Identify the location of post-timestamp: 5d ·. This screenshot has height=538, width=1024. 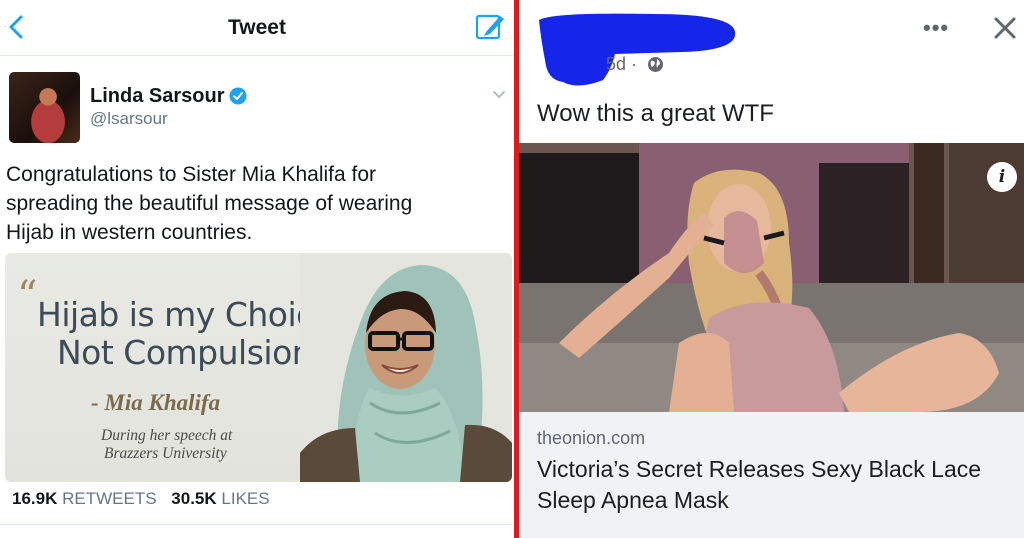
(621, 64).